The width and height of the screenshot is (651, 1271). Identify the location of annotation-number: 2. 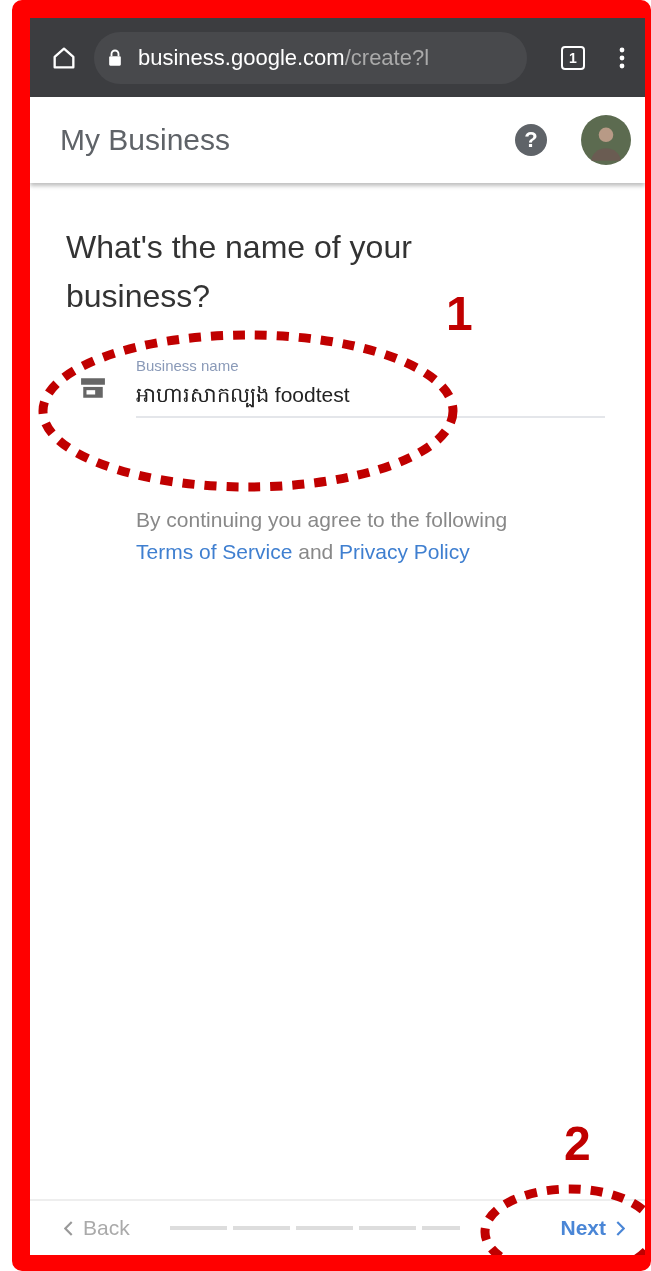
(577, 1143).